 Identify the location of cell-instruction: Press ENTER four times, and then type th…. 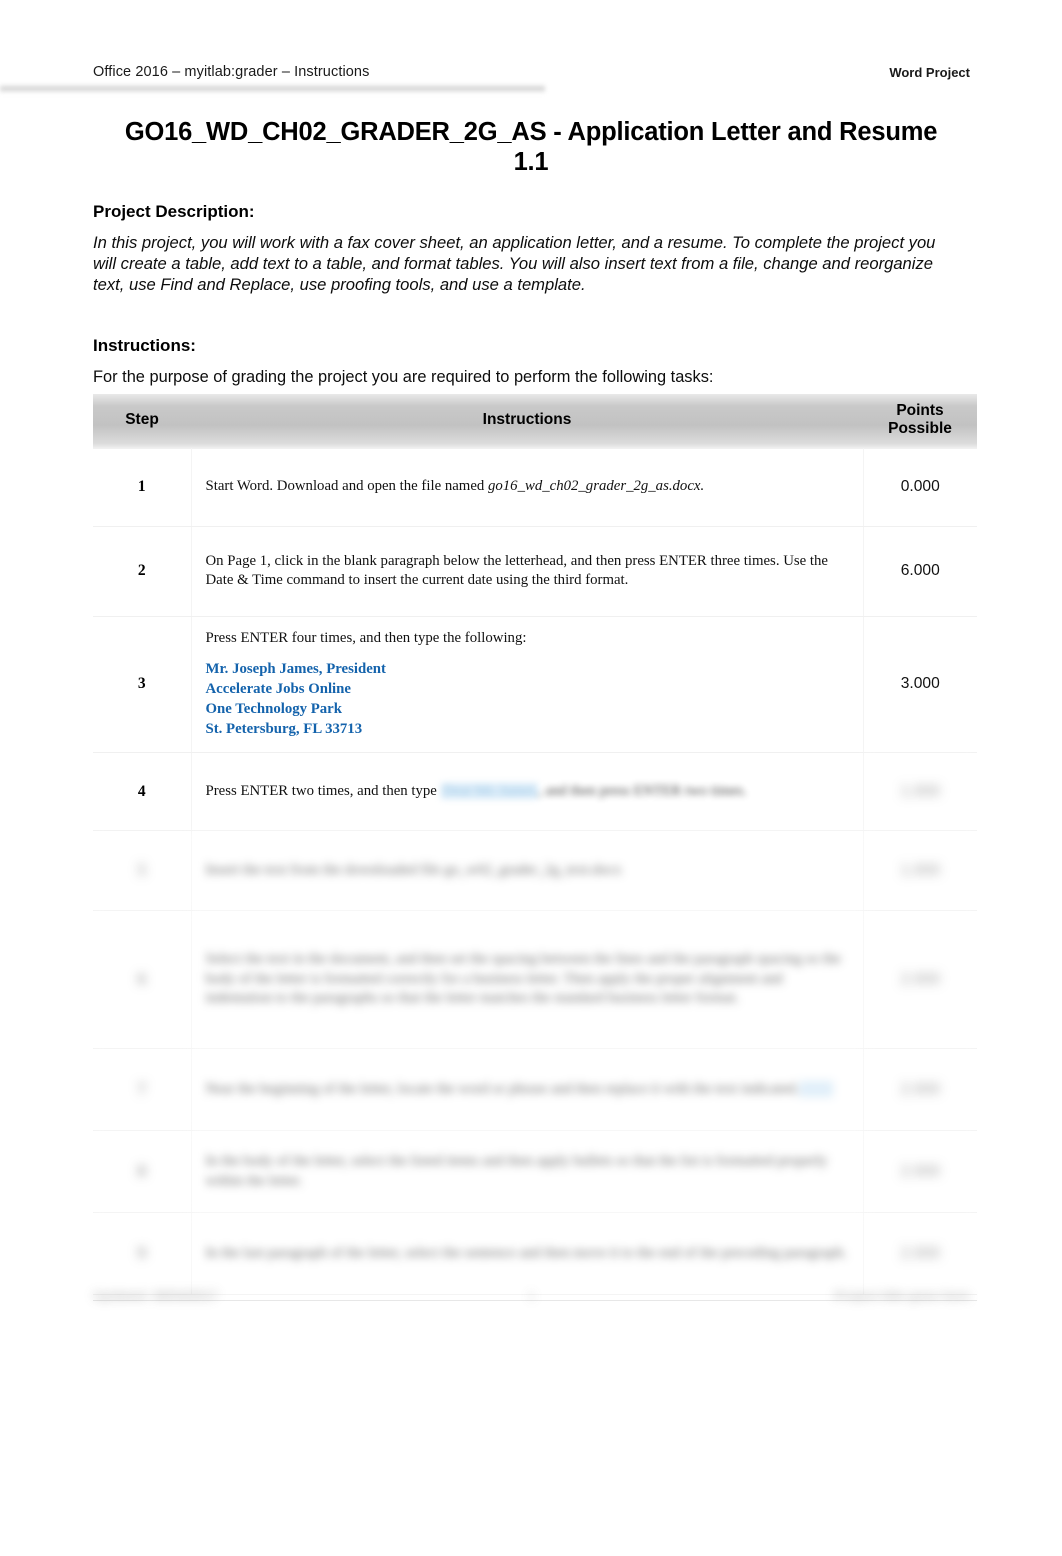
(527, 684).